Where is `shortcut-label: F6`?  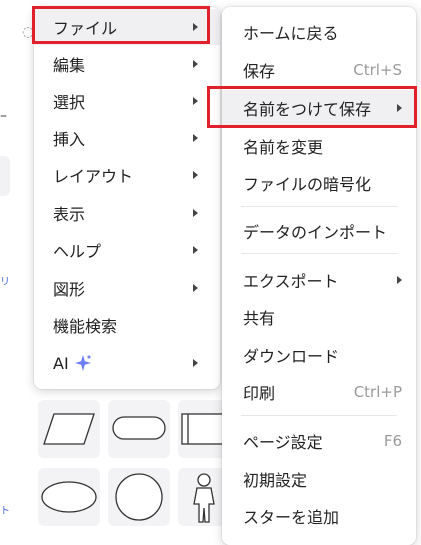 shortcut-label: F6 is located at coordinates (392, 441).